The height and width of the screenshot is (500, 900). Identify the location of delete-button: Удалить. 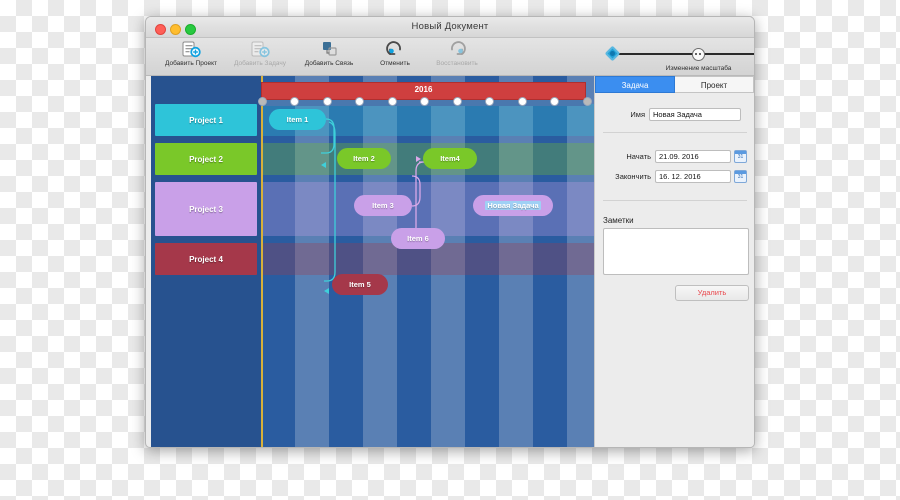
(712, 293).